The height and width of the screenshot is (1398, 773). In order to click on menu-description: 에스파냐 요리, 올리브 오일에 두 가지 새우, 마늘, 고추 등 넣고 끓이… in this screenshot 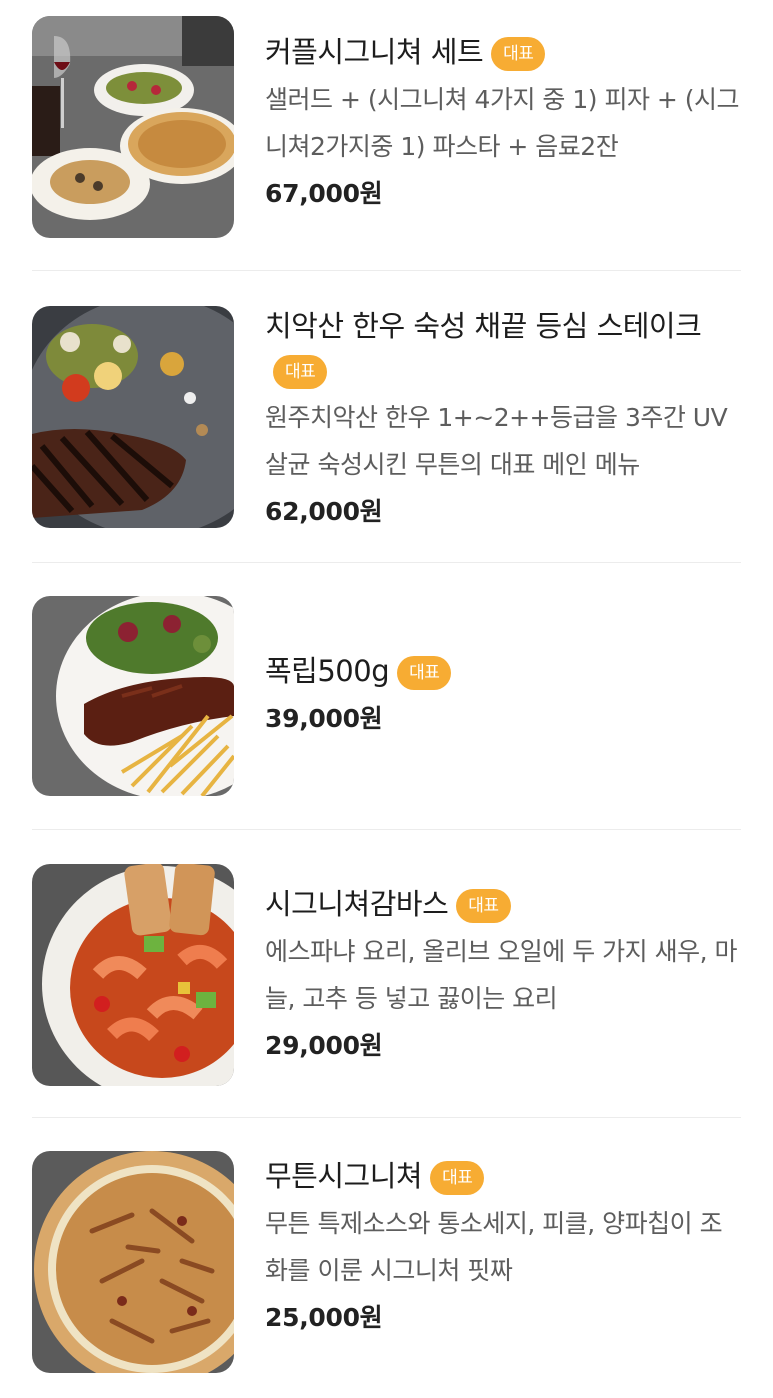, I will do `click(501, 975)`.